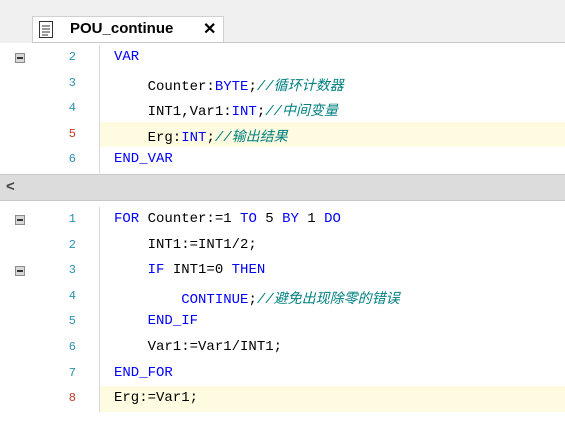 Image resolution: width=565 pixels, height=427 pixels. What do you see at coordinates (50, 58) in the screenshot?
I see `line-gutter: 2` at bounding box center [50, 58].